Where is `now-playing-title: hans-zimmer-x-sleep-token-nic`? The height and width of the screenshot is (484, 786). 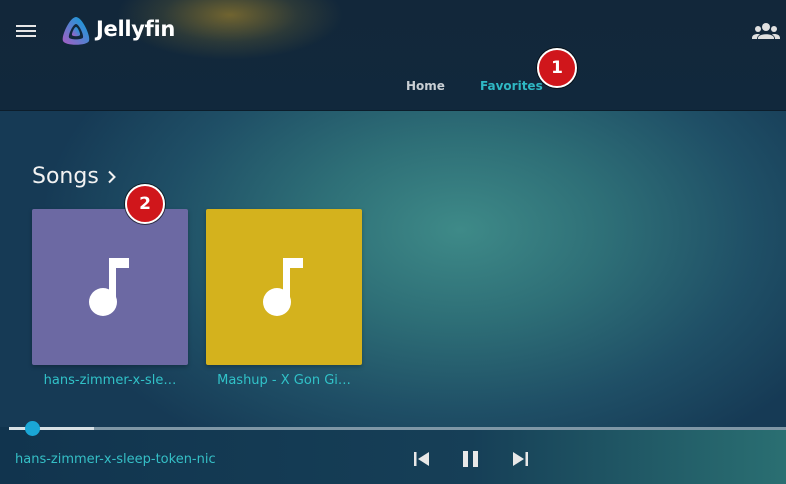 now-playing-title: hans-zimmer-x-sleep-token-nic is located at coordinates (115, 459).